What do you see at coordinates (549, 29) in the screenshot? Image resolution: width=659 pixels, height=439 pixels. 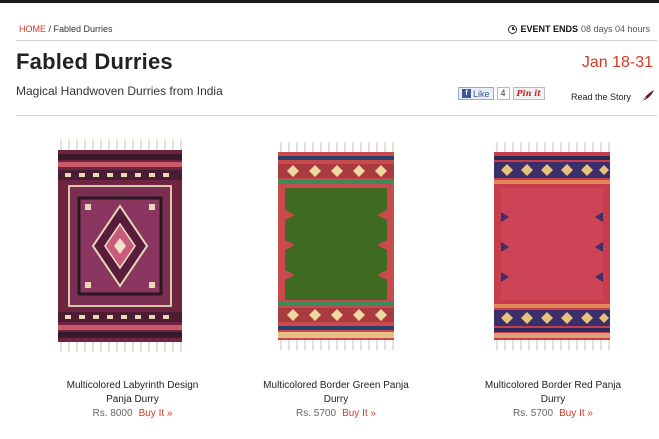 I see `event-ends-label: EVENT ENDS` at bounding box center [549, 29].